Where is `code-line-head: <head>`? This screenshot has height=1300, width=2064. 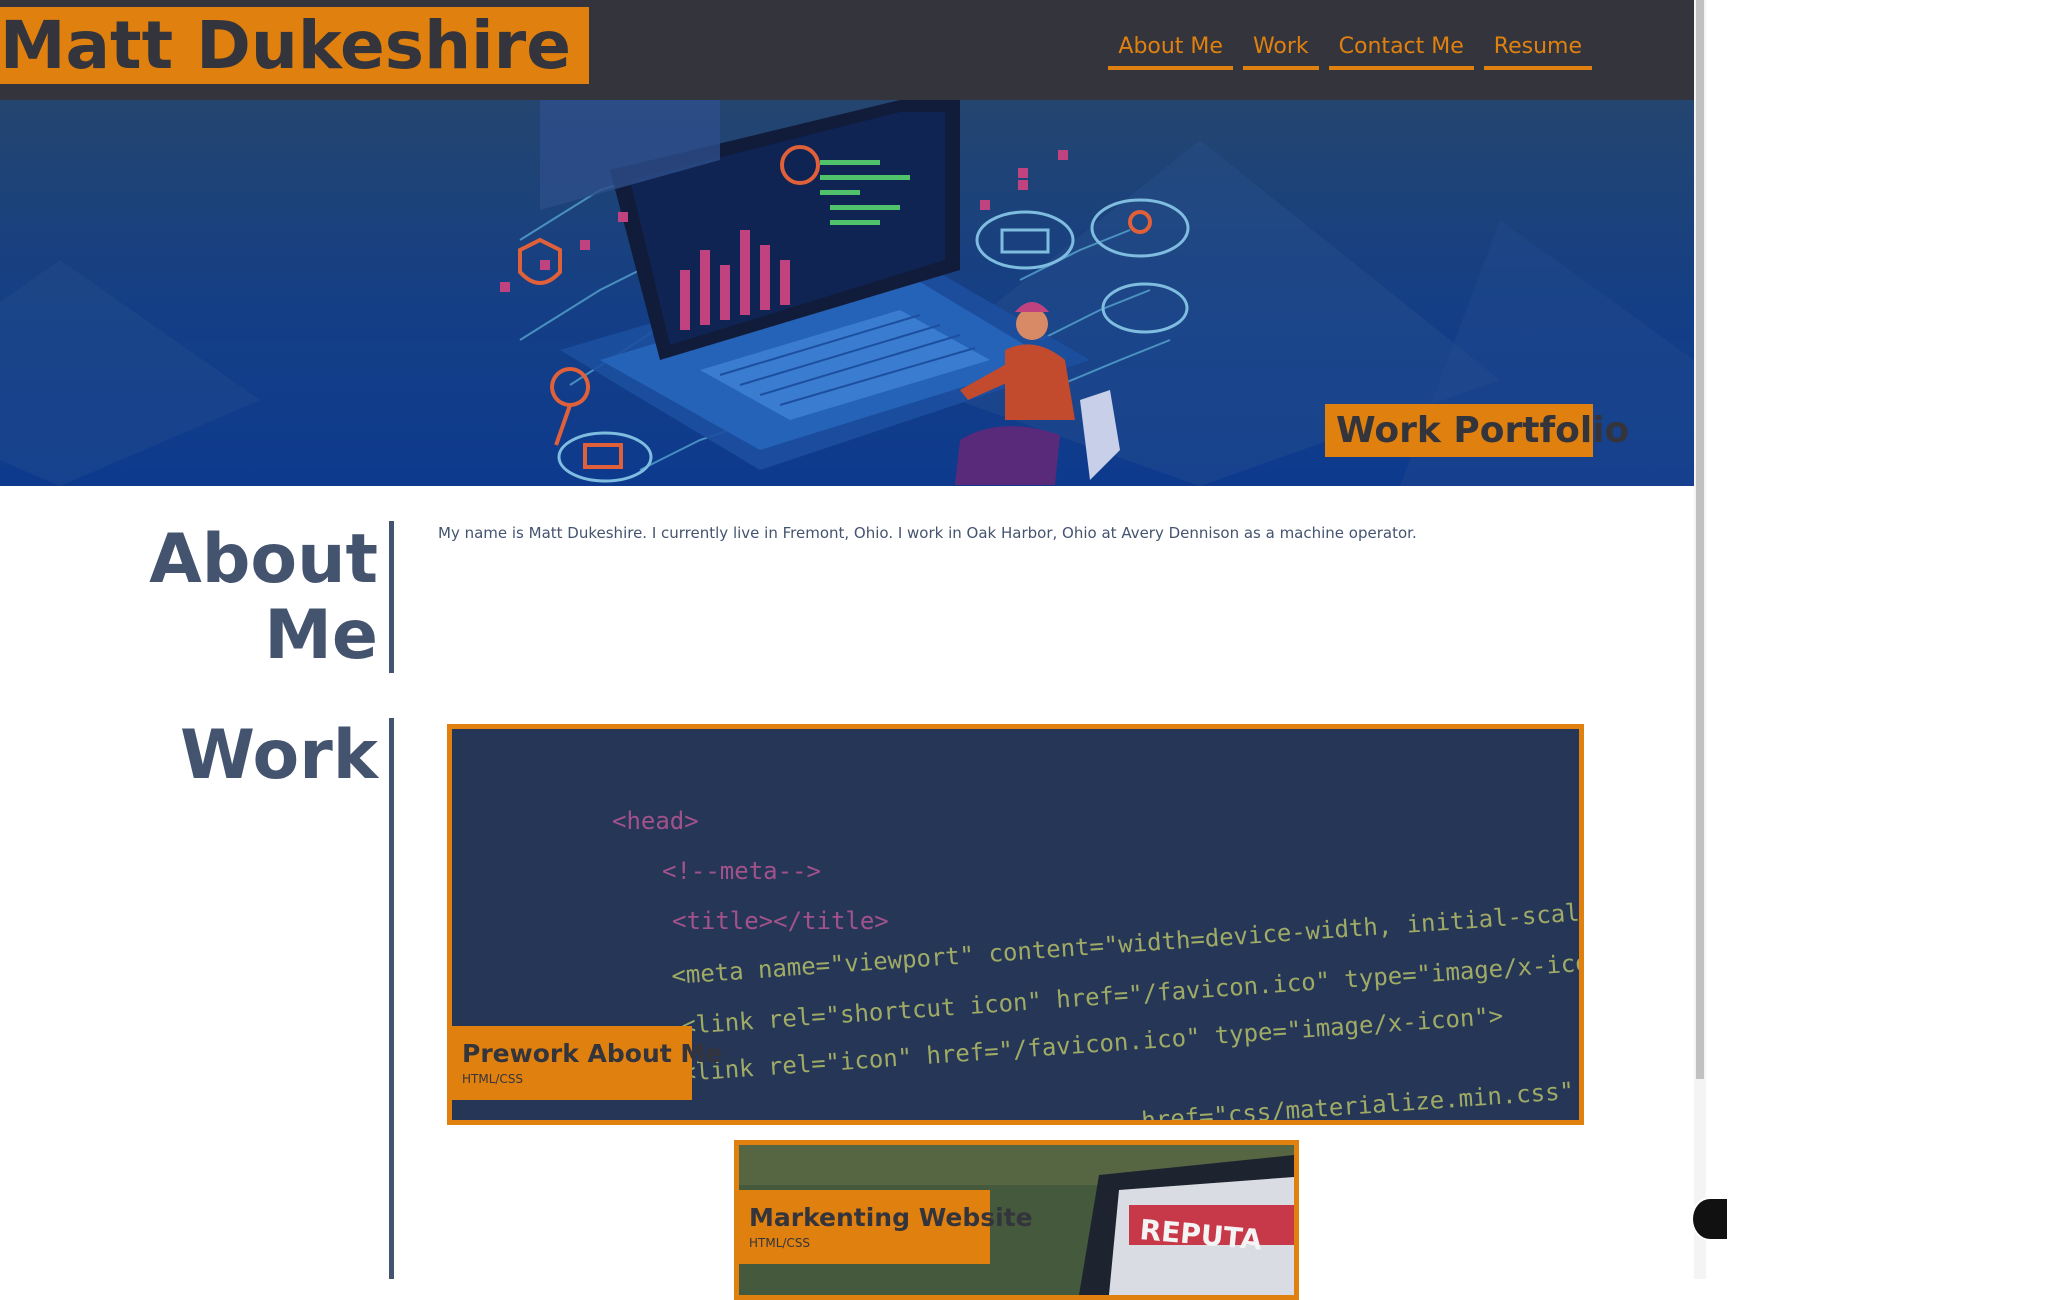 code-line-head: <head> is located at coordinates (655, 821).